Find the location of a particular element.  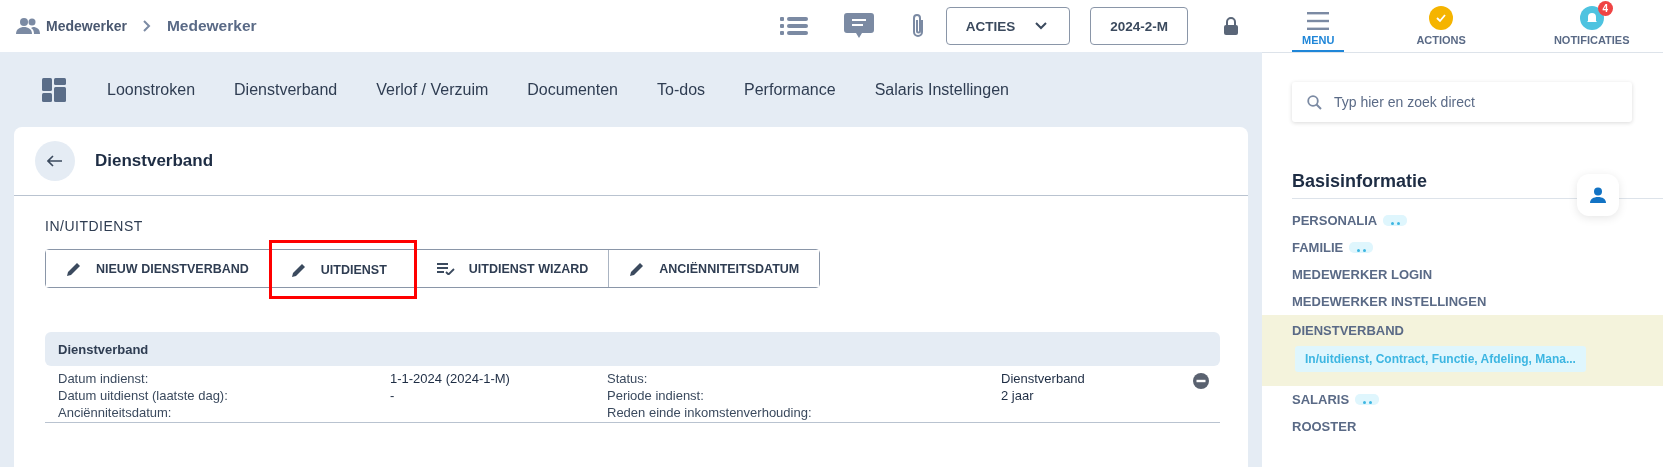

panel-tab: ACTIONS is located at coordinates (1441, 26).